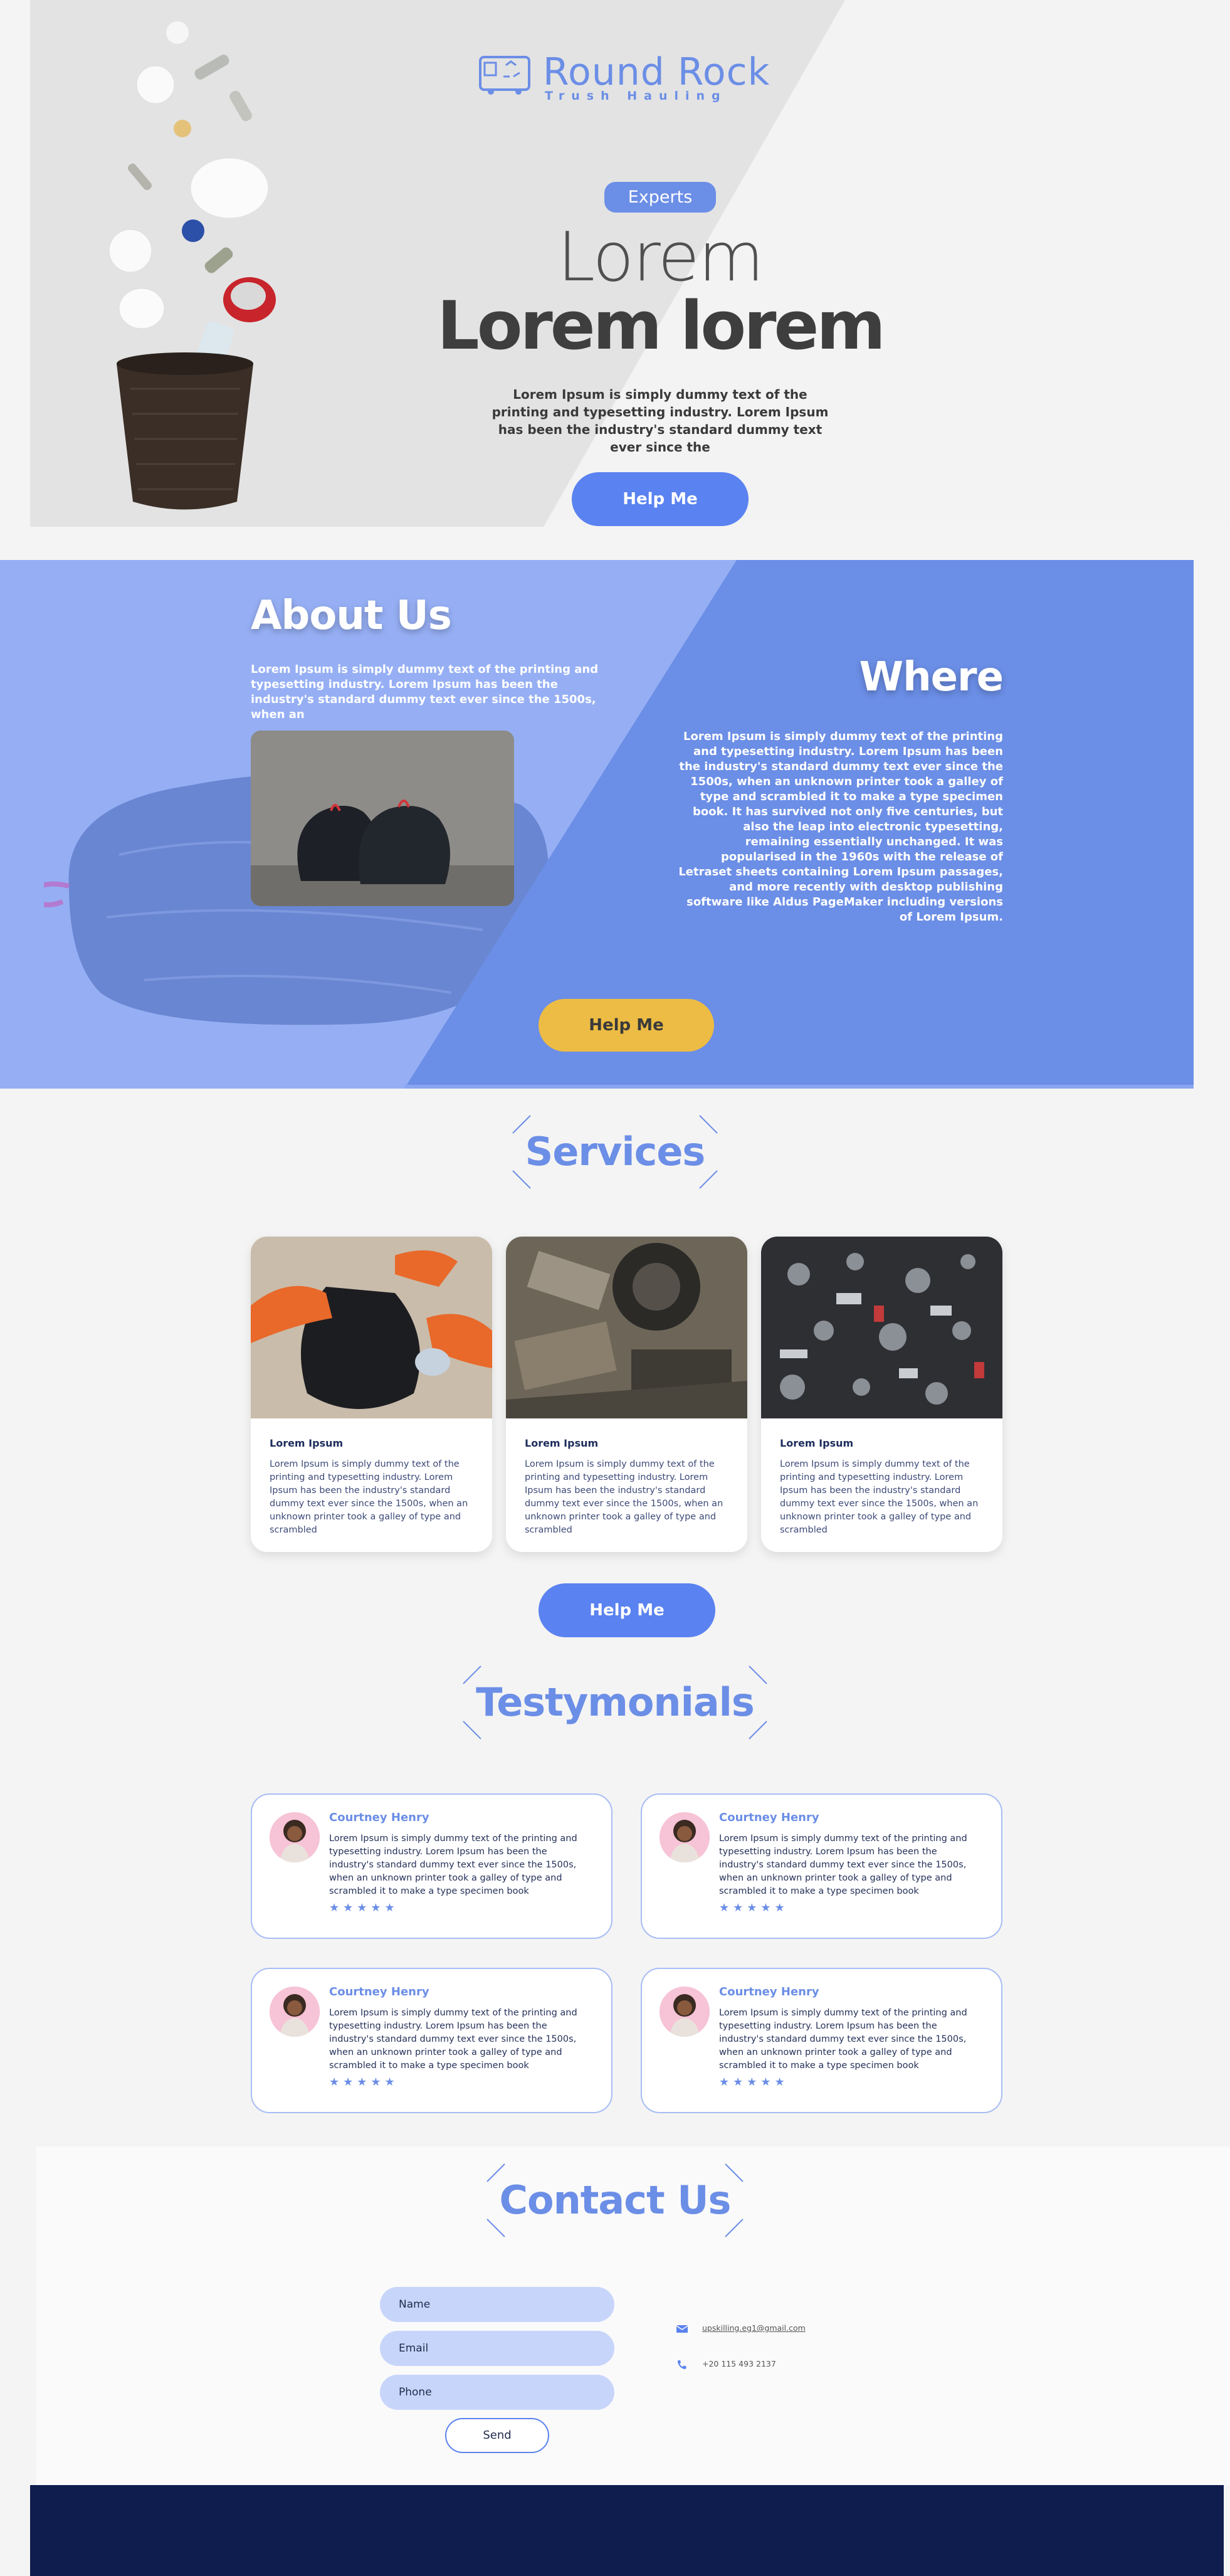 This screenshot has height=2576, width=1230. Describe the element at coordinates (497, 2304) in the screenshot. I see `name-field` at that location.